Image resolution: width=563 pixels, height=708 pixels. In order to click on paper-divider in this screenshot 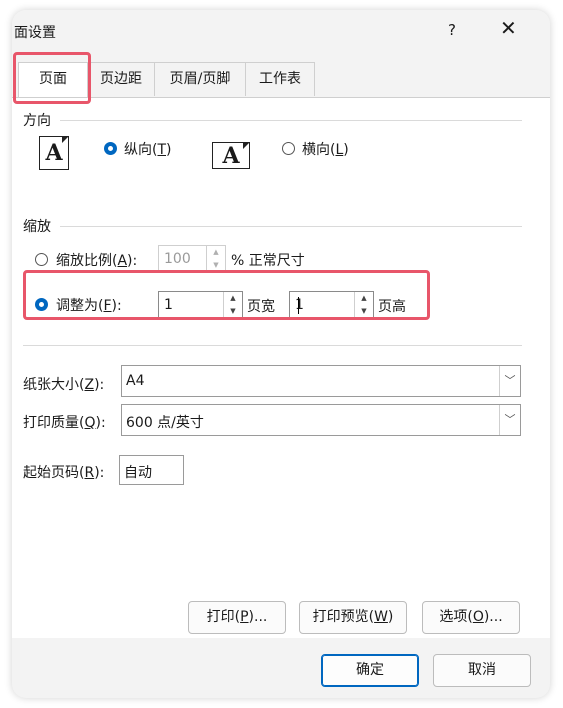, I will do `click(272, 345)`.